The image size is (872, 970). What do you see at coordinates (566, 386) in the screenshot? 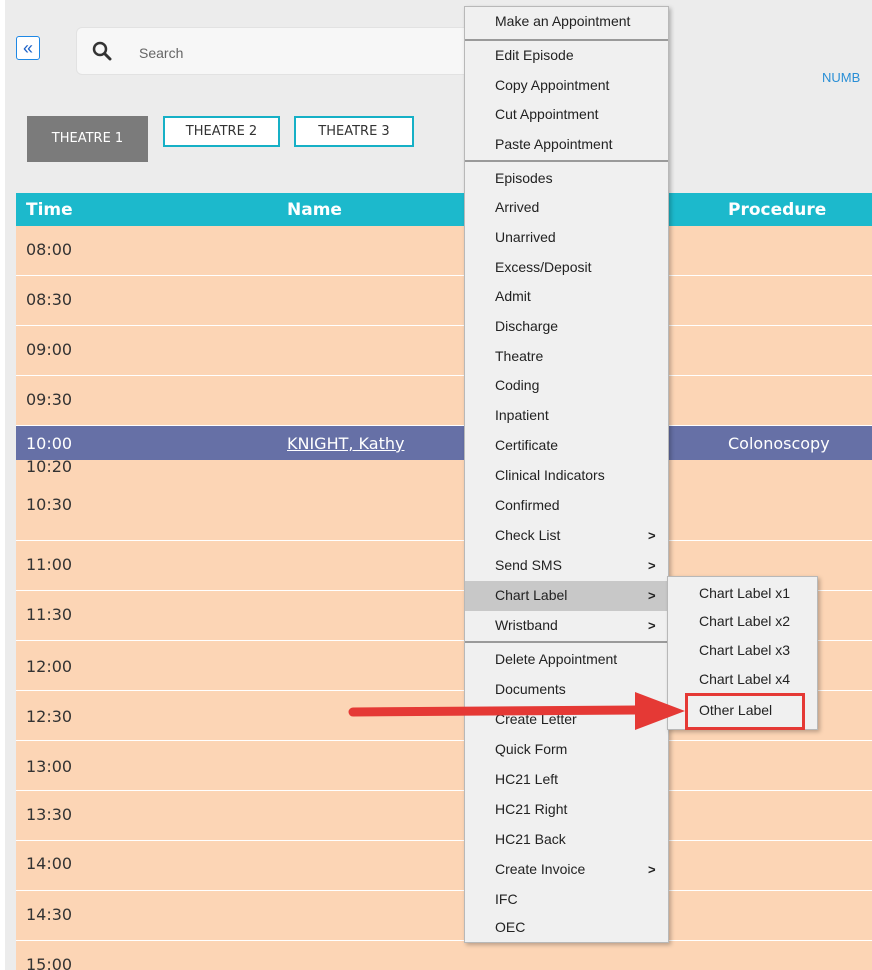
I see `menu-item-coding: Coding` at bounding box center [566, 386].